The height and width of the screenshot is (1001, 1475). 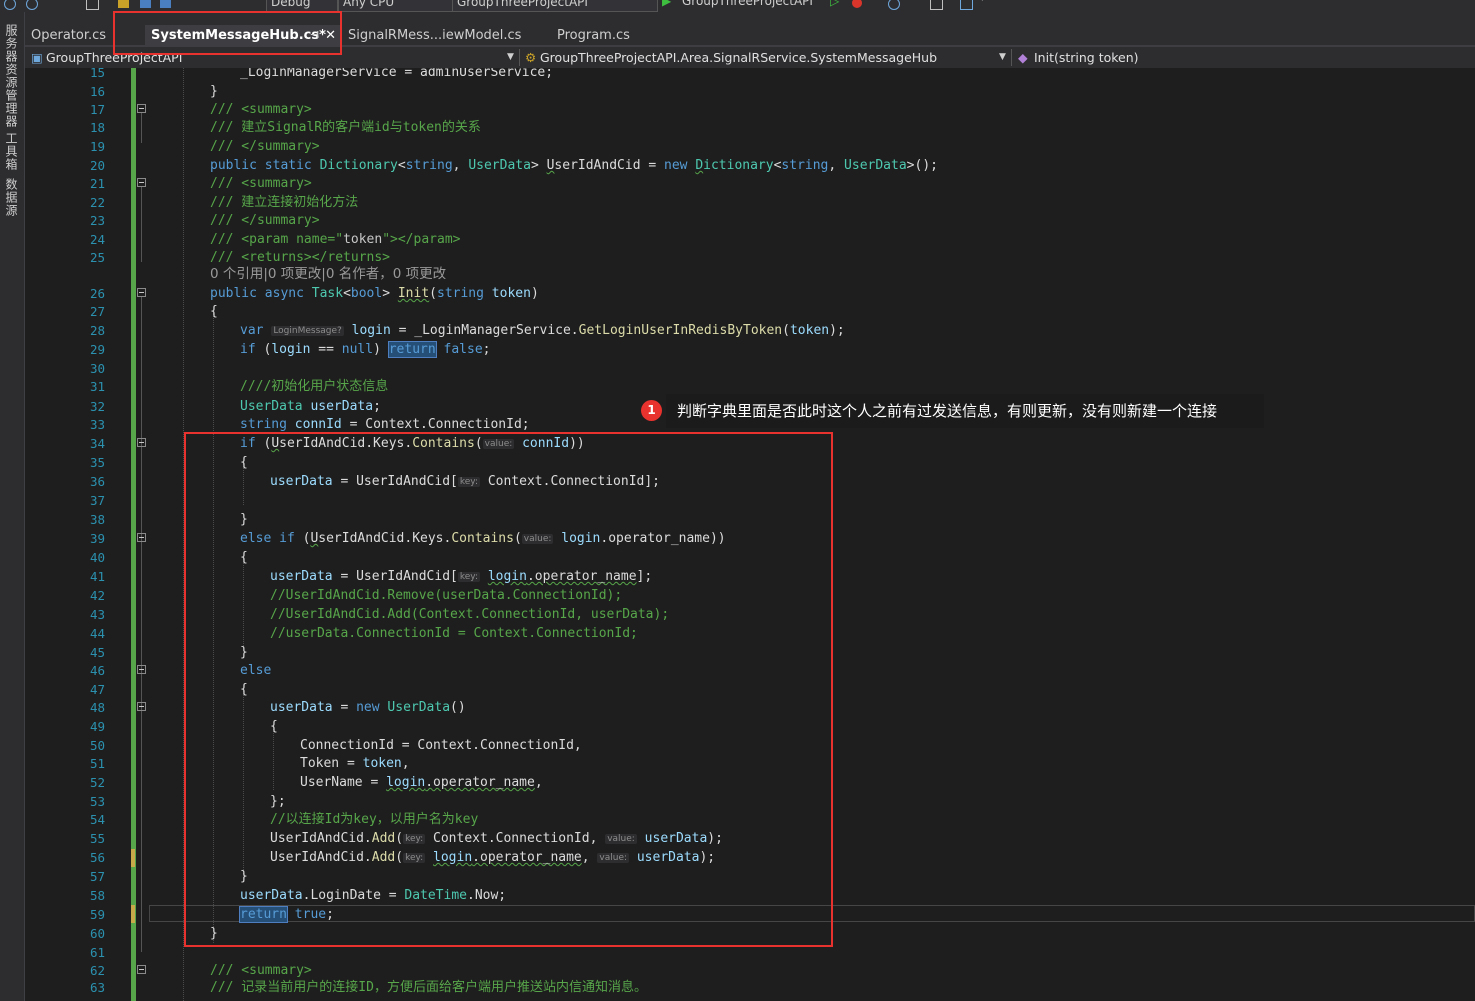 I want to click on code-line: 27 {, so click(x=750, y=311).